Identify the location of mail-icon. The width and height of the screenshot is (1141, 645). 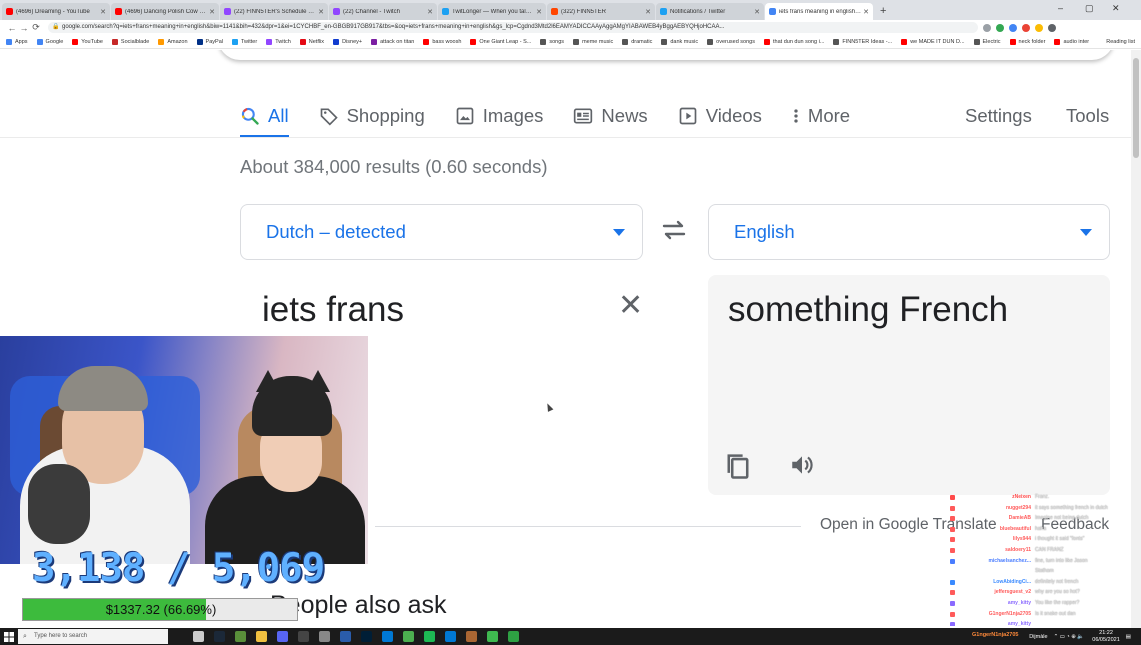
(450, 636).